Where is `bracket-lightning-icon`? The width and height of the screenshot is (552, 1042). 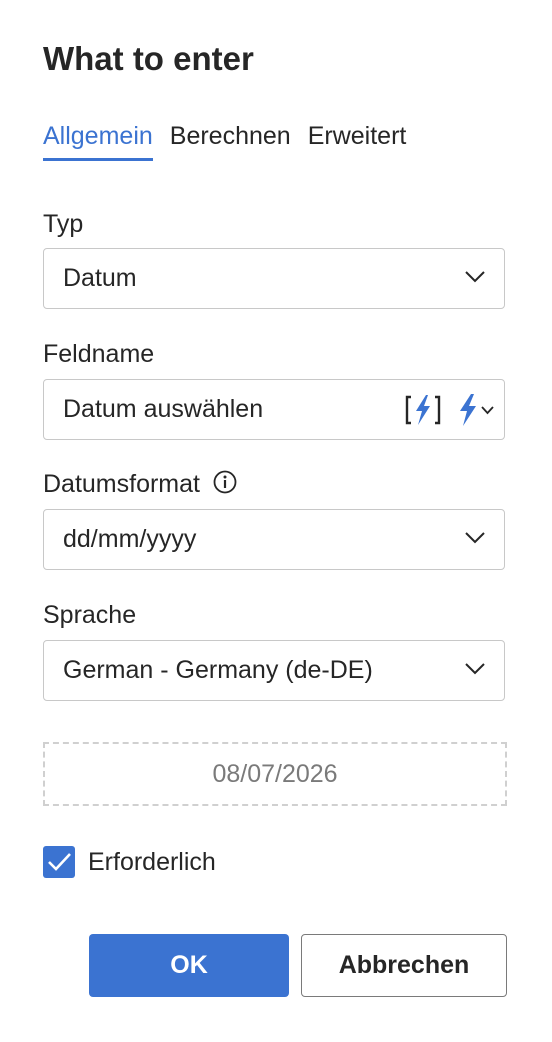 bracket-lightning-icon is located at coordinates (423, 410).